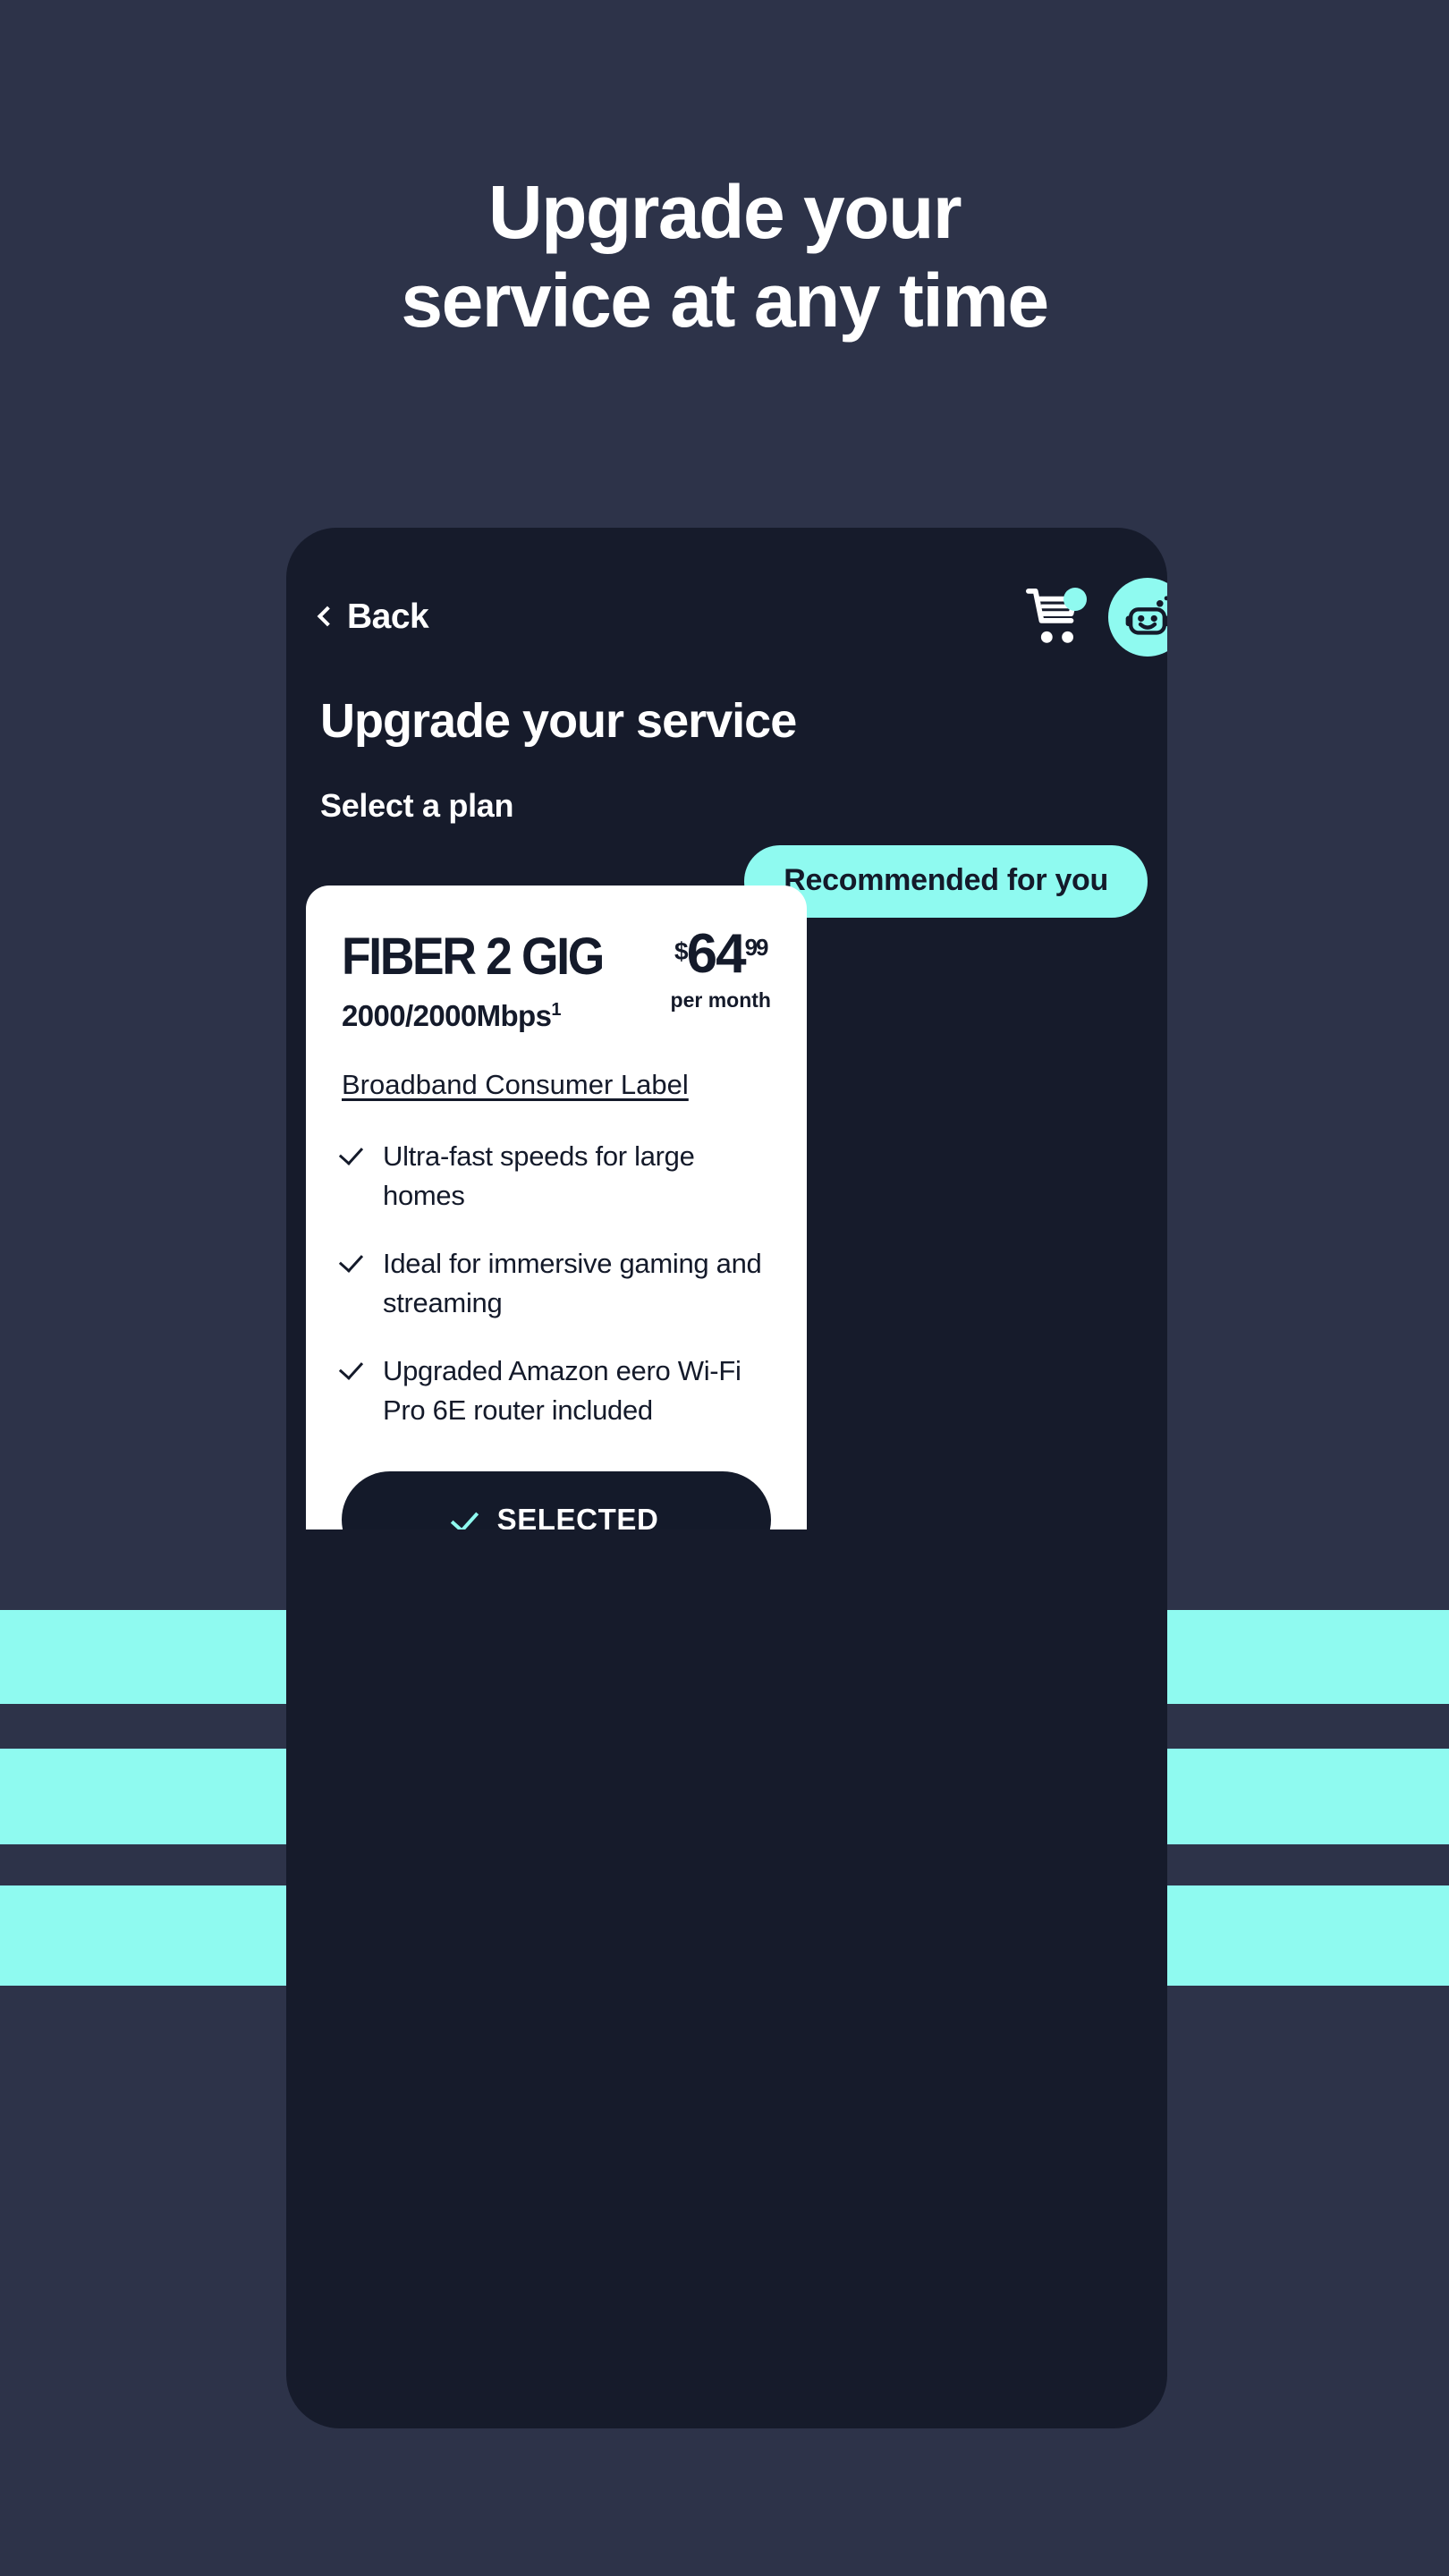 This screenshot has width=1449, height=2576. What do you see at coordinates (724, 212) in the screenshot?
I see `hero-line-1: Upgrade your` at bounding box center [724, 212].